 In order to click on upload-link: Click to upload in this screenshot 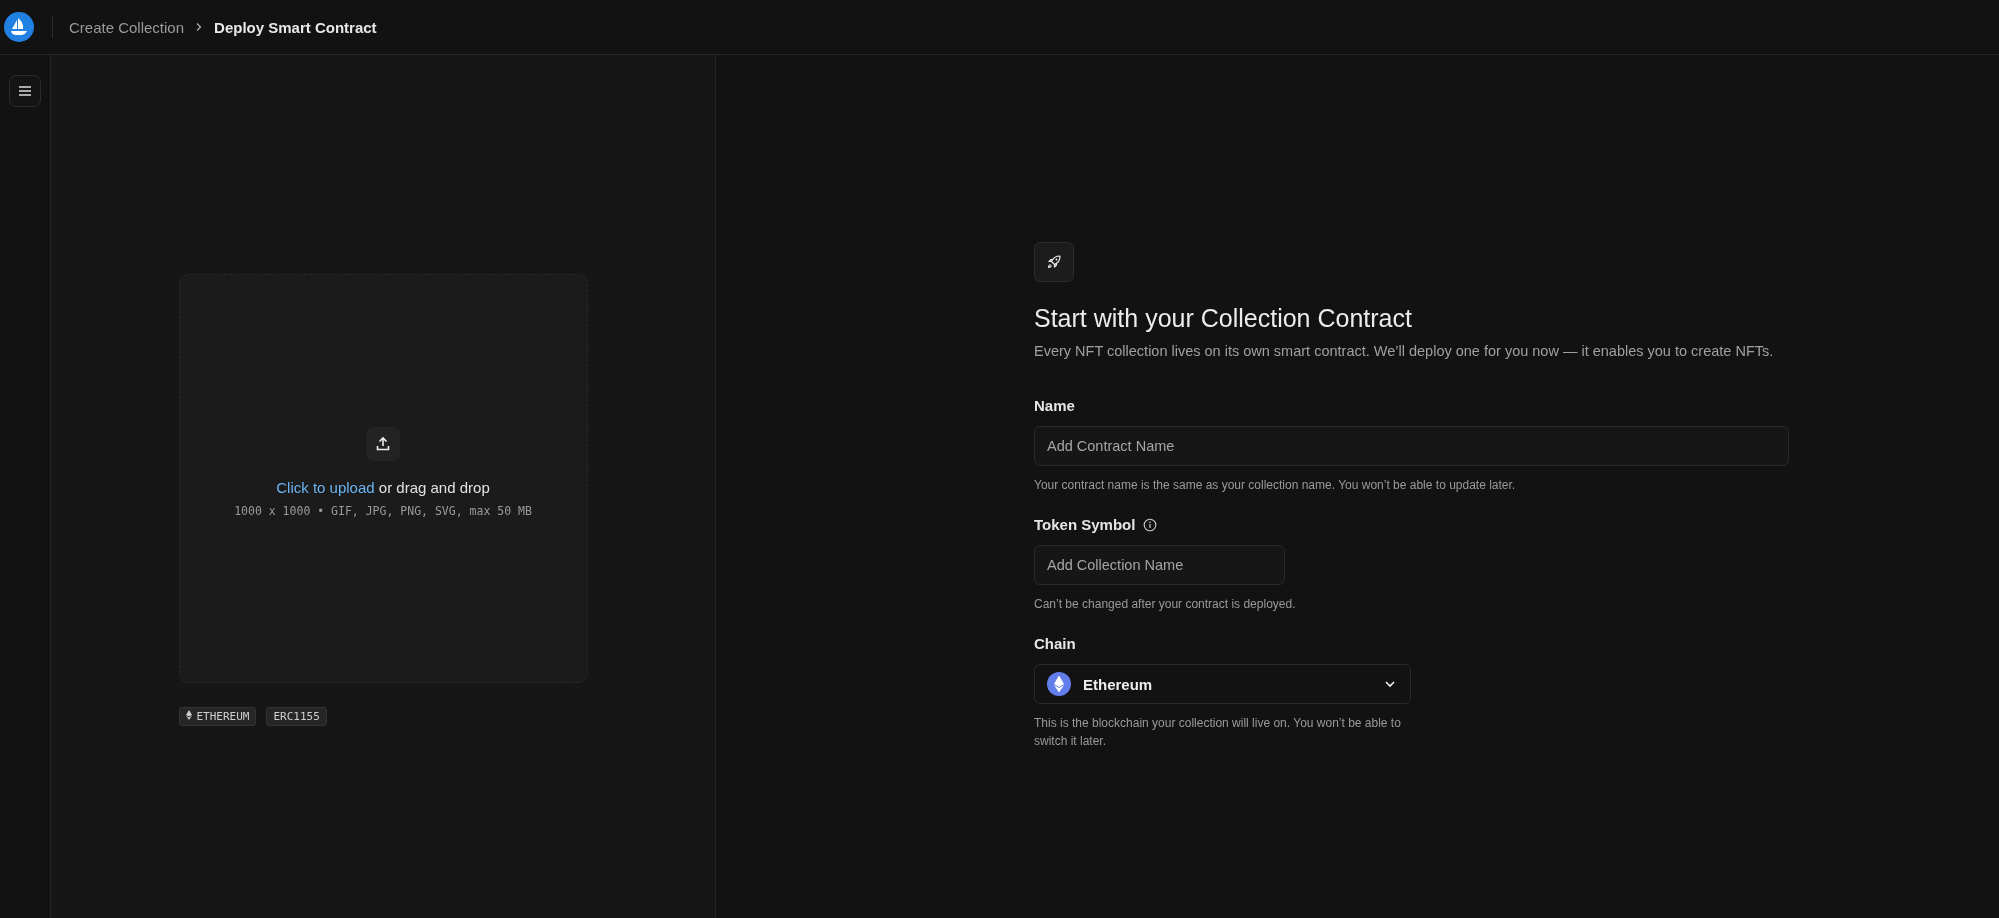, I will do `click(325, 487)`.